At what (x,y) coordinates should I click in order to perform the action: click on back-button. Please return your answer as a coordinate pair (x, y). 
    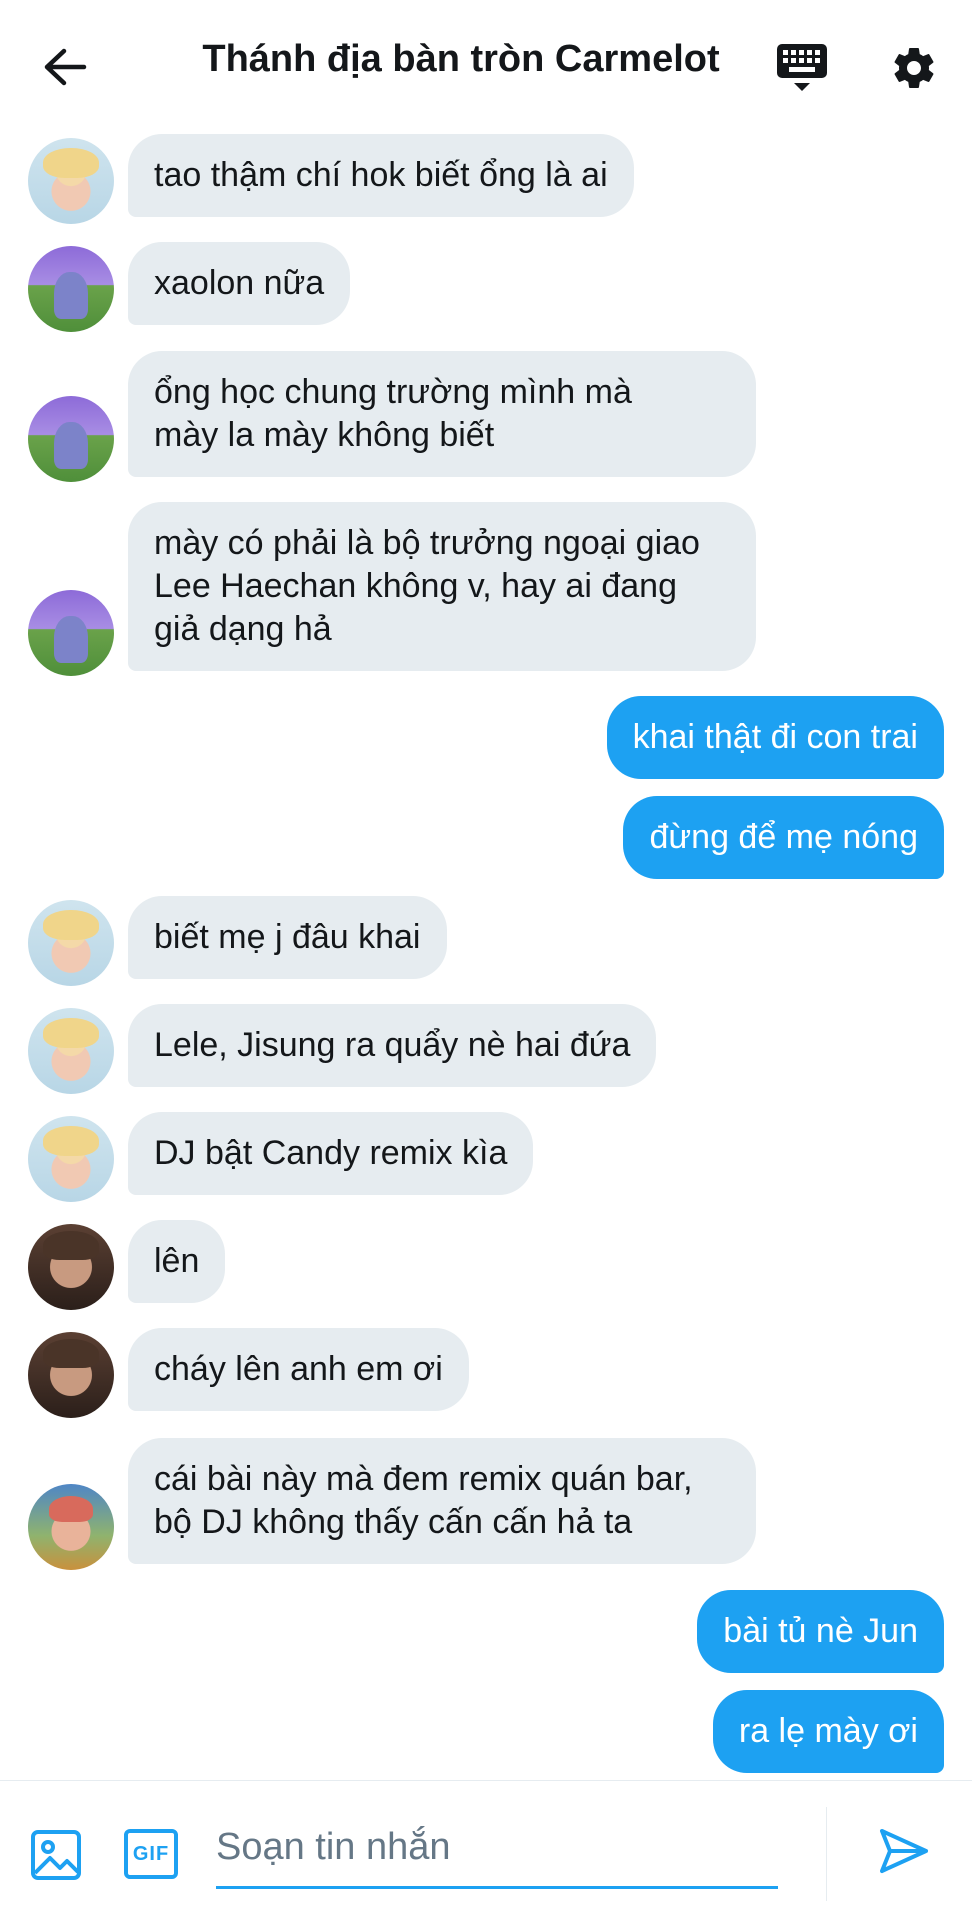
    Looking at the image, I should click on (65, 67).